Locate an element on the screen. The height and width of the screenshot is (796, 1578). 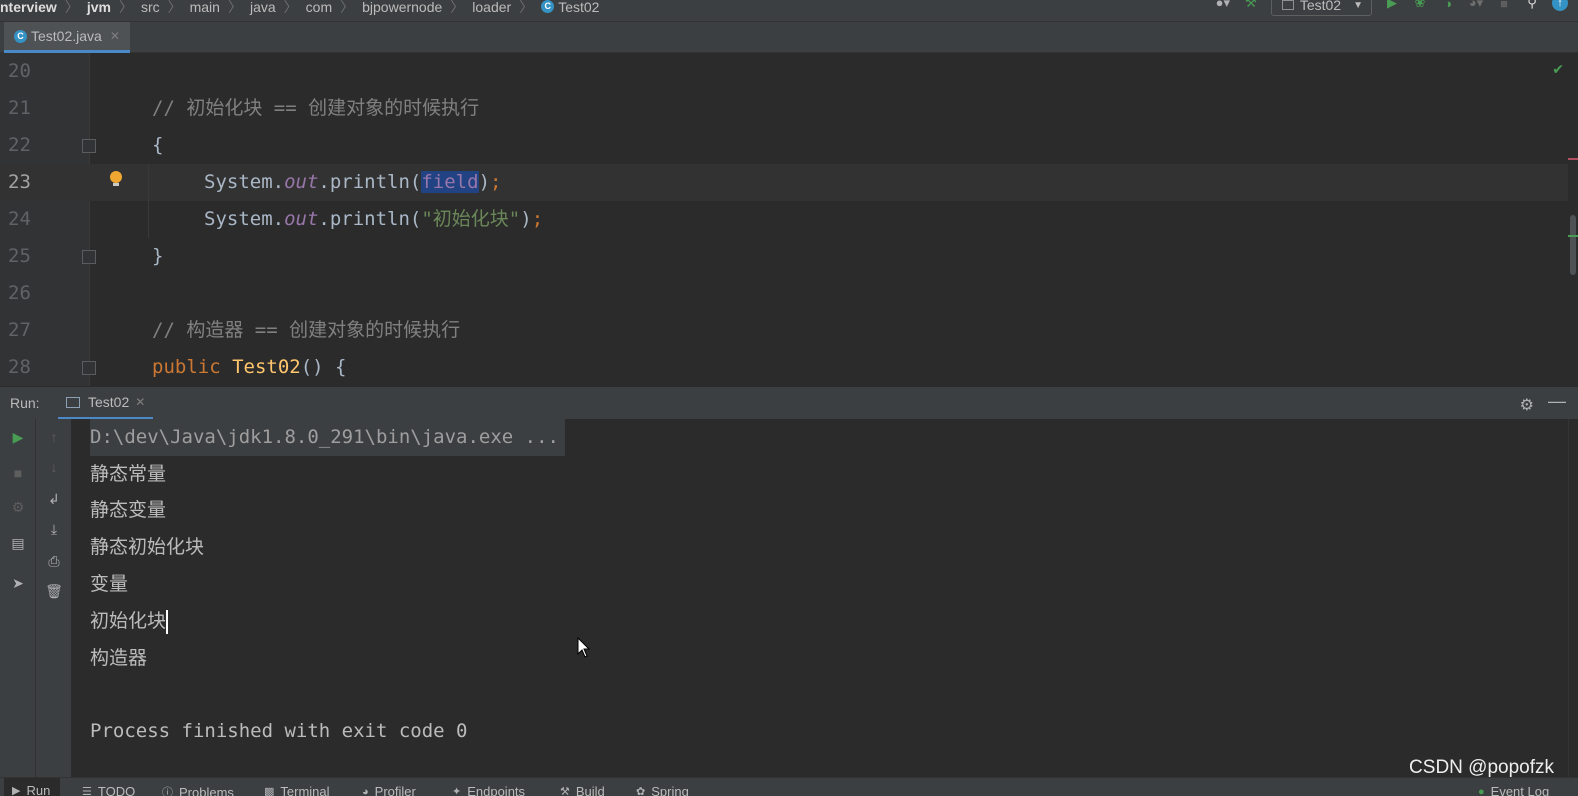
breadcrumb-label: jvm is located at coordinates (98, 7).